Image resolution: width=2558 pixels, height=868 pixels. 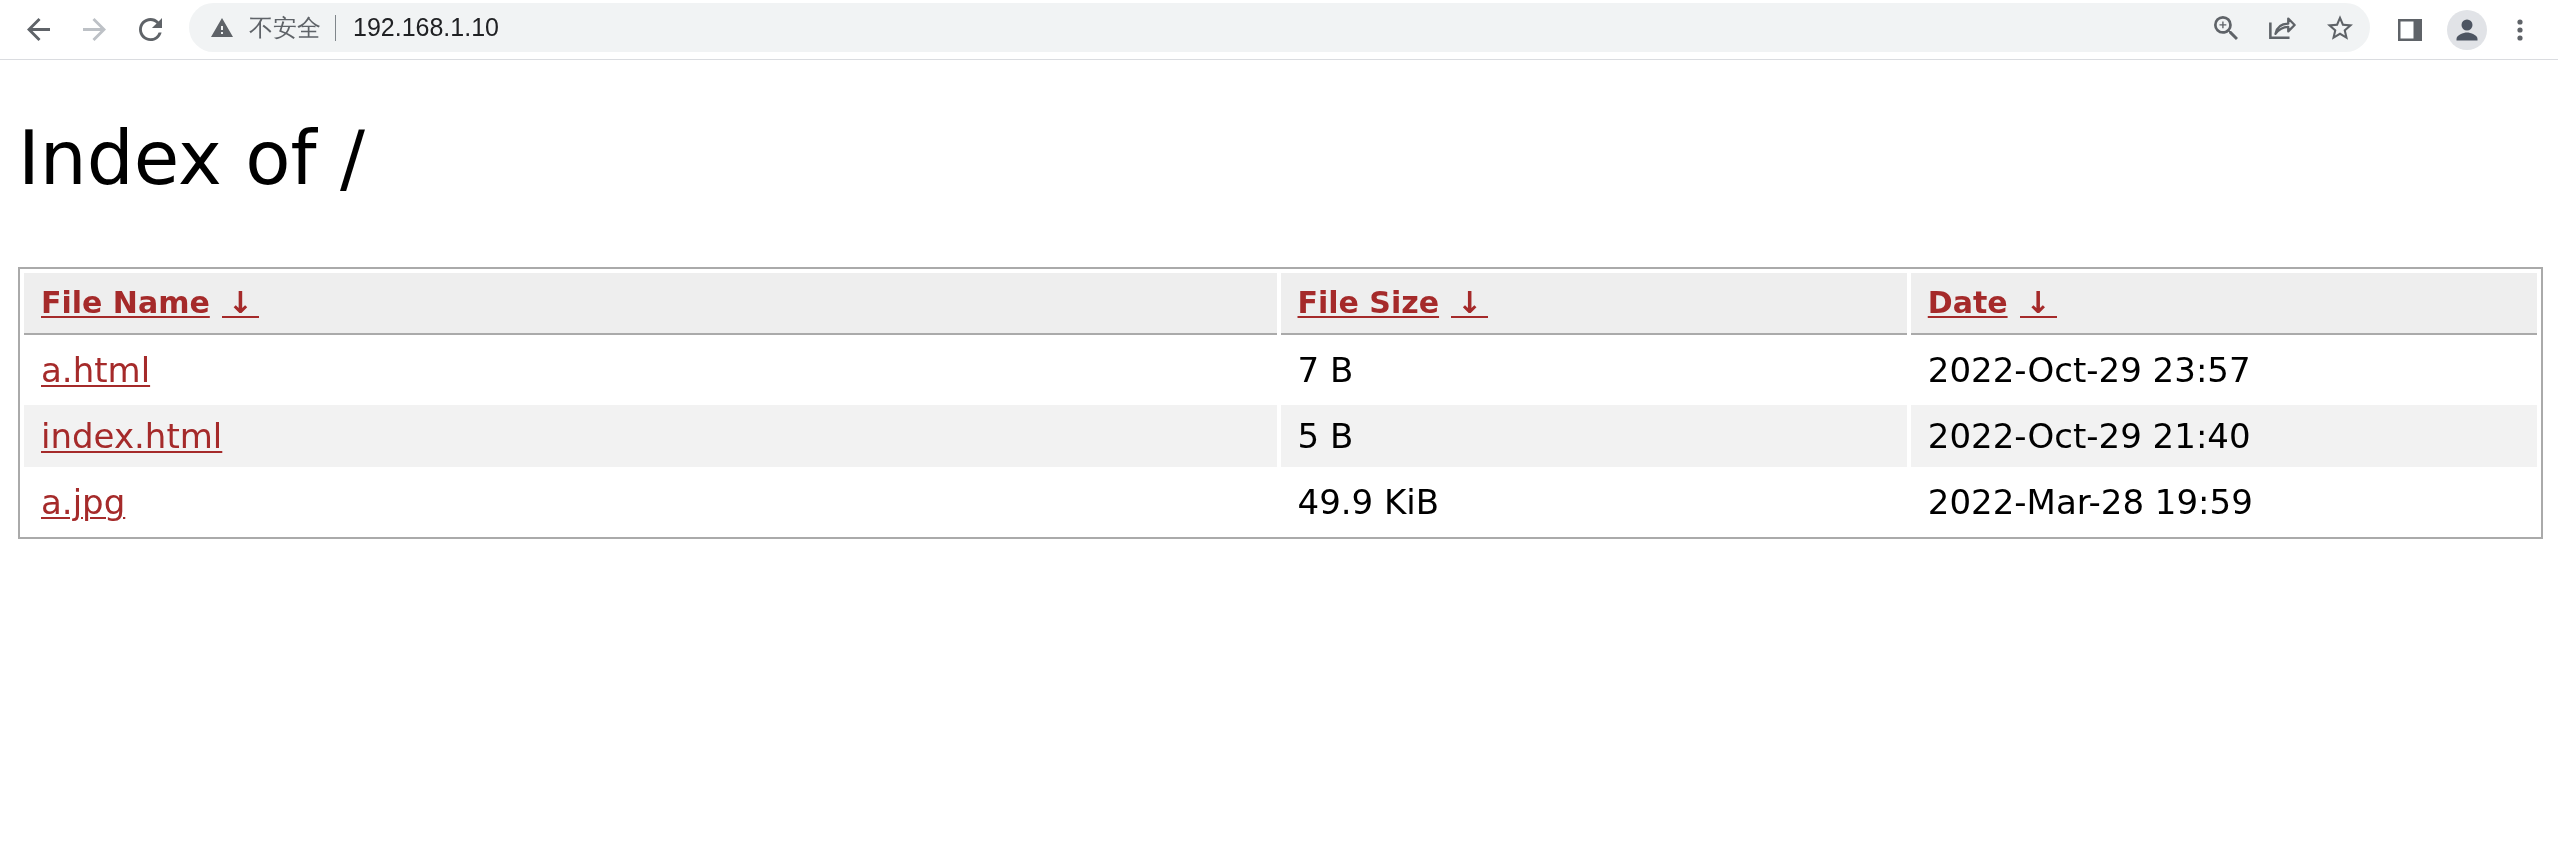 I want to click on file-link: a.jpg, so click(x=83, y=502).